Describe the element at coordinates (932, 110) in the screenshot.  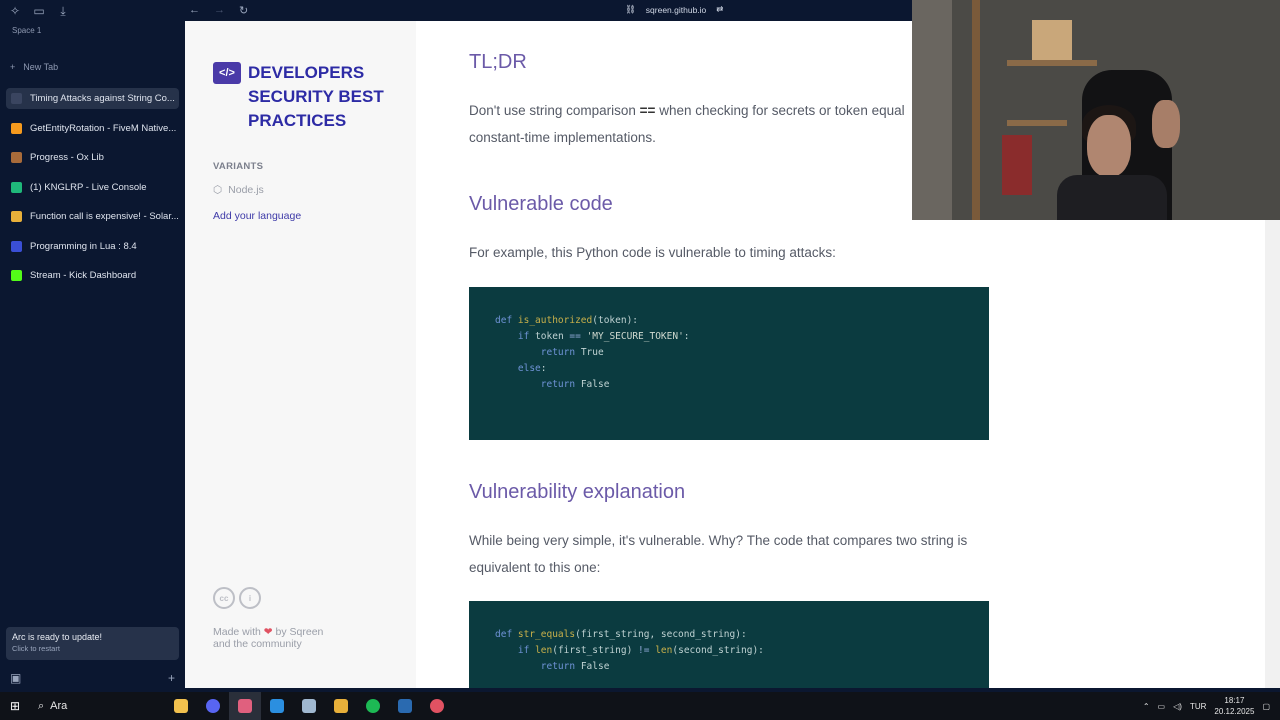
I see `wall` at that location.